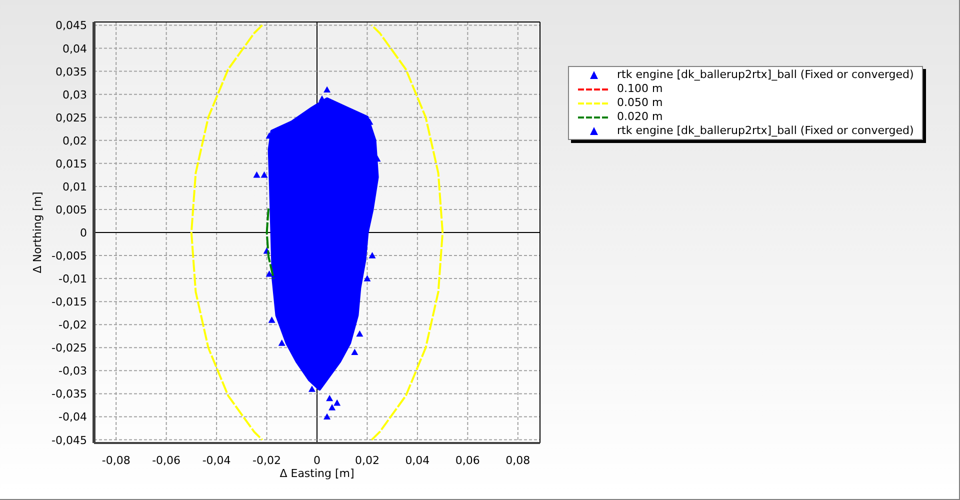 The image size is (960, 500). I want to click on y-tick-label: 0,025, so click(71, 117).